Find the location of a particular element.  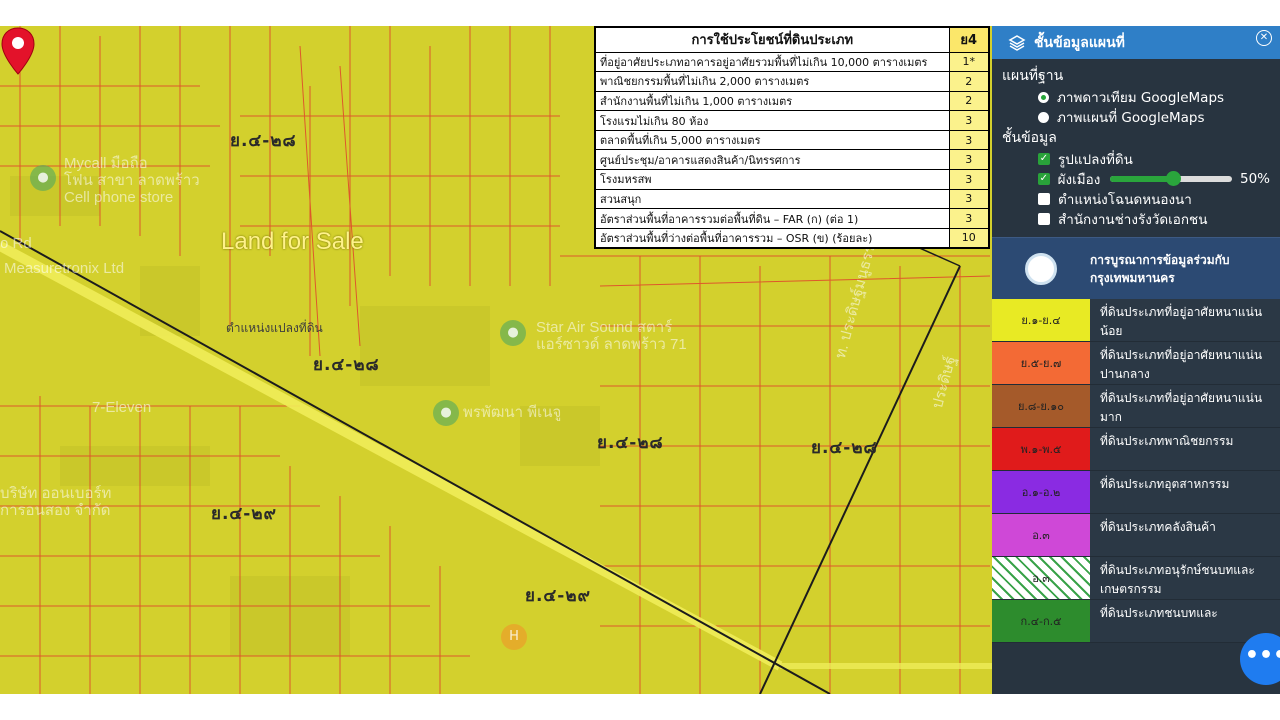

basemap-option-satellite: ภาพดาวเทียม GoogleMaps is located at coordinates (1154, 97).